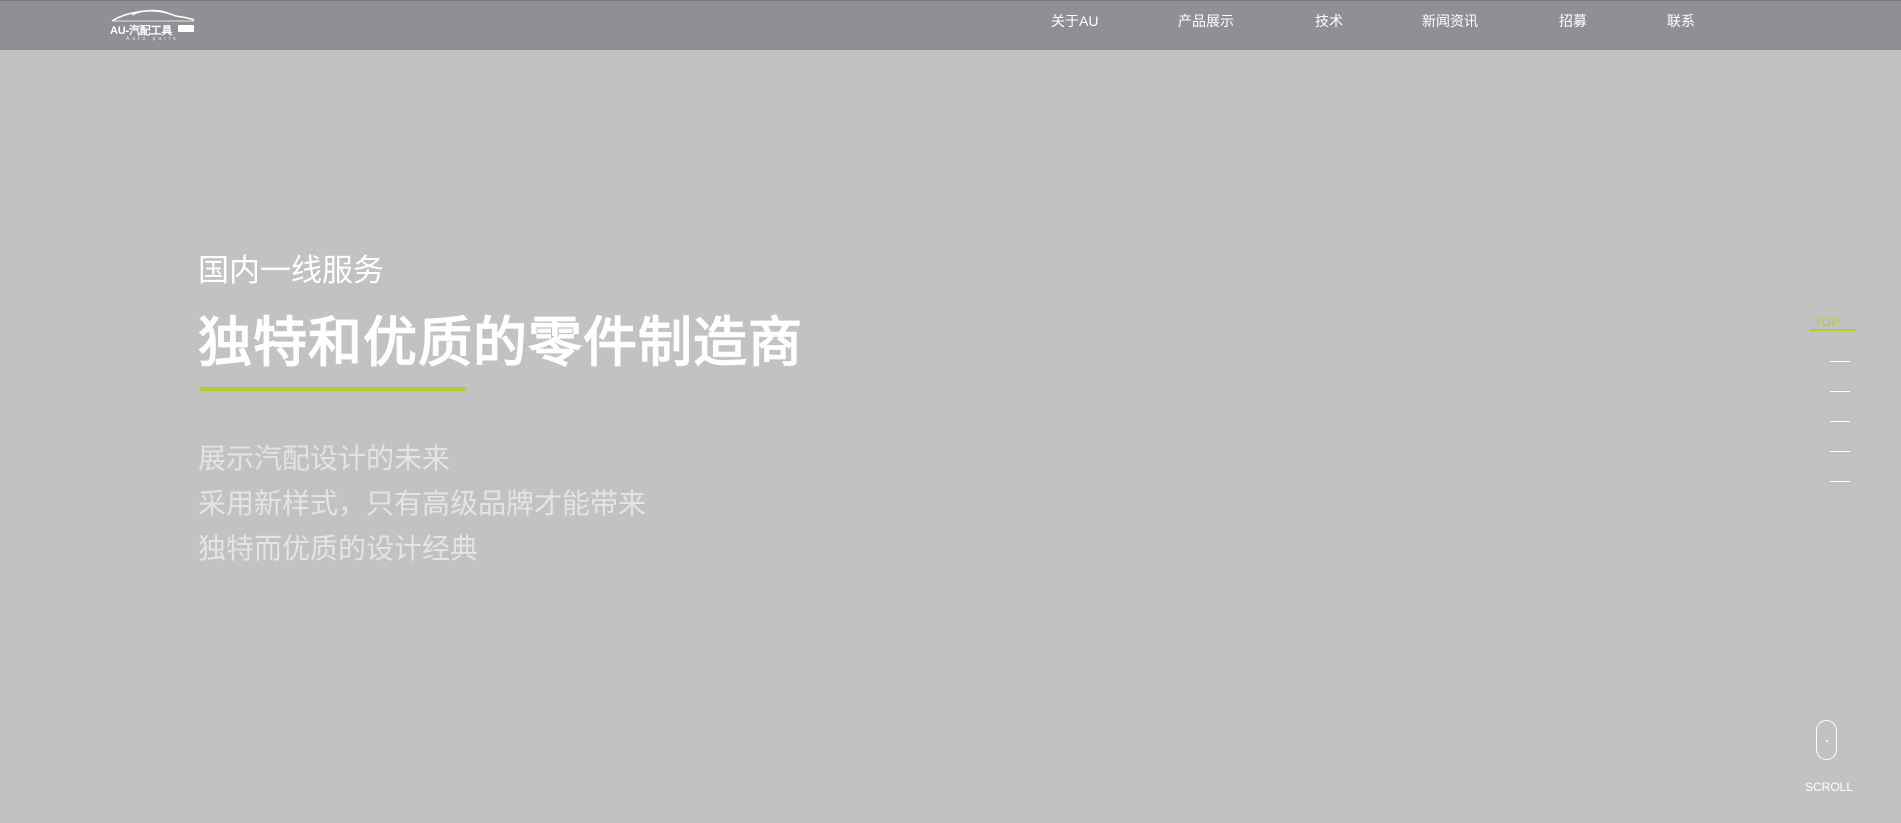  Describe the element at coordinates (1074, 21) in the screenshot. I see `nav-item-about: 关于AU` at that location.